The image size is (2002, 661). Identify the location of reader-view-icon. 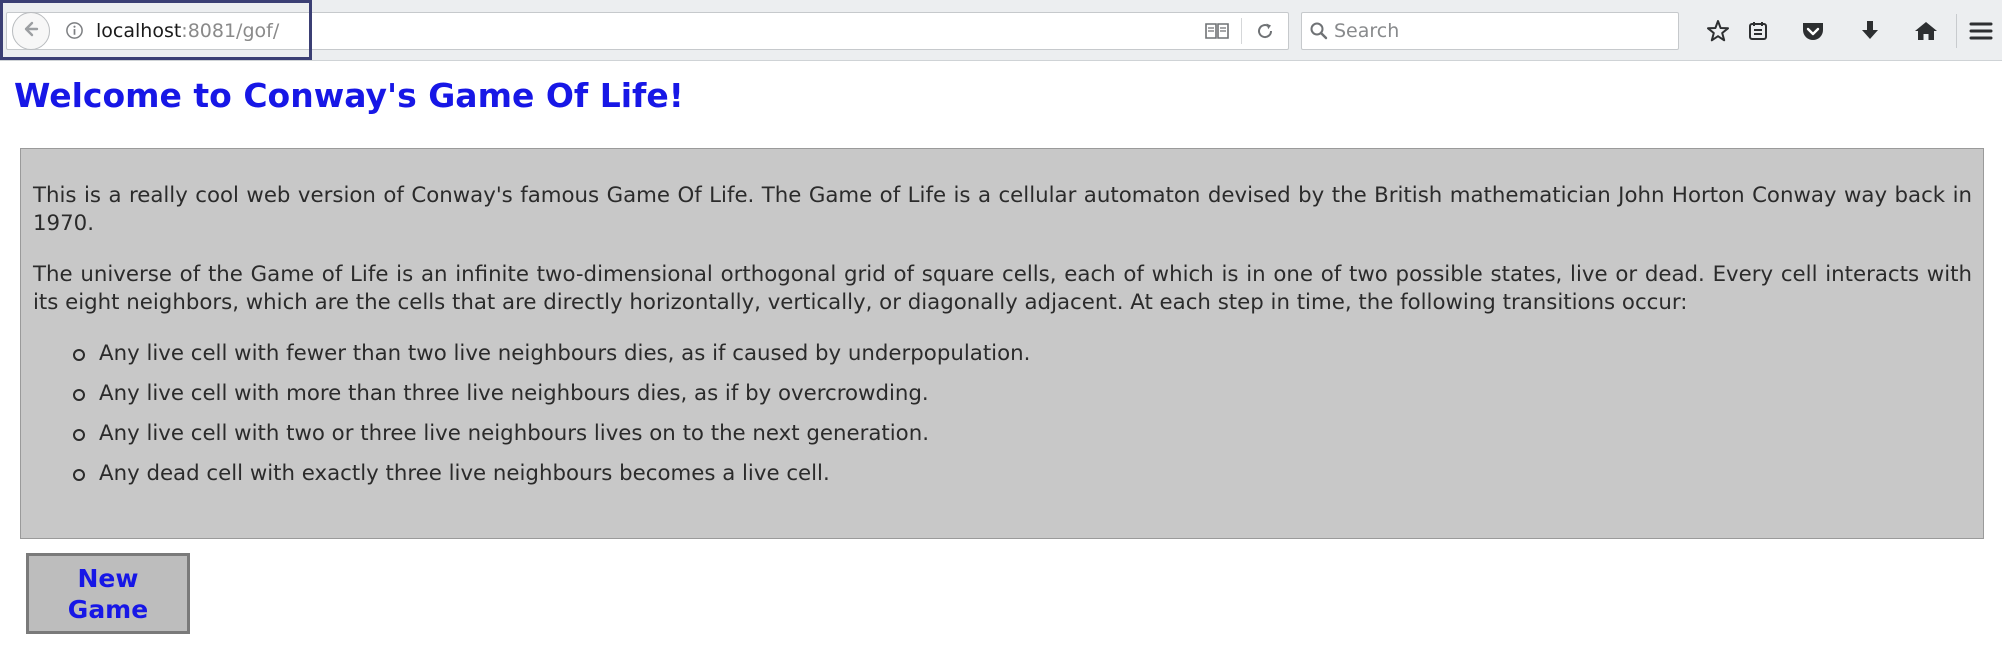
(1217, 31).